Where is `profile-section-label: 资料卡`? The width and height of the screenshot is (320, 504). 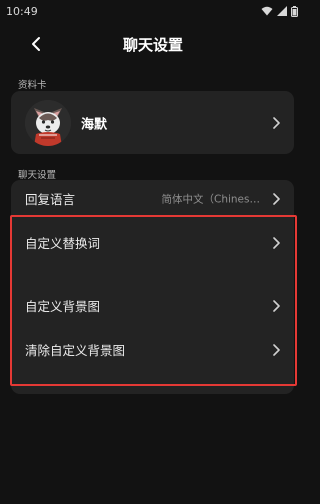 profile-section-label: 资料卡 is located at coordinates (32, 85).